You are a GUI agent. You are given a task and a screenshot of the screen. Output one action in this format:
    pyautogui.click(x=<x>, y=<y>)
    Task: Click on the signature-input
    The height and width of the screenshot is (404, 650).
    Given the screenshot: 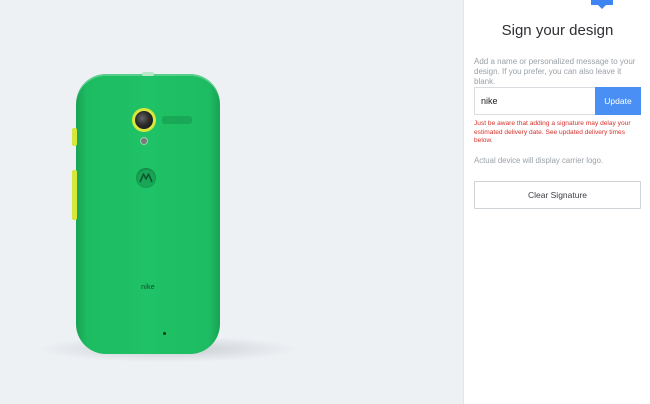 What is the action you would take?
    pyautogui.click(x=534, y=101)
    